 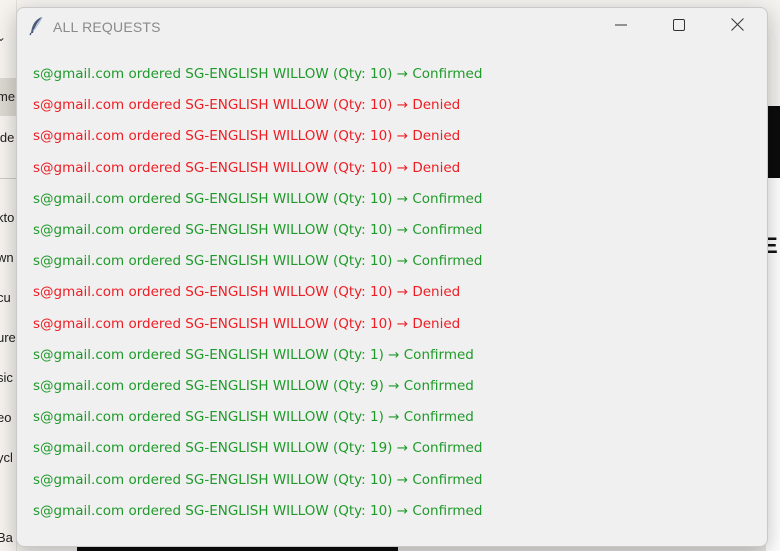 I want to click on background-sidebar-item: Ba, so click(x=6, y=537).